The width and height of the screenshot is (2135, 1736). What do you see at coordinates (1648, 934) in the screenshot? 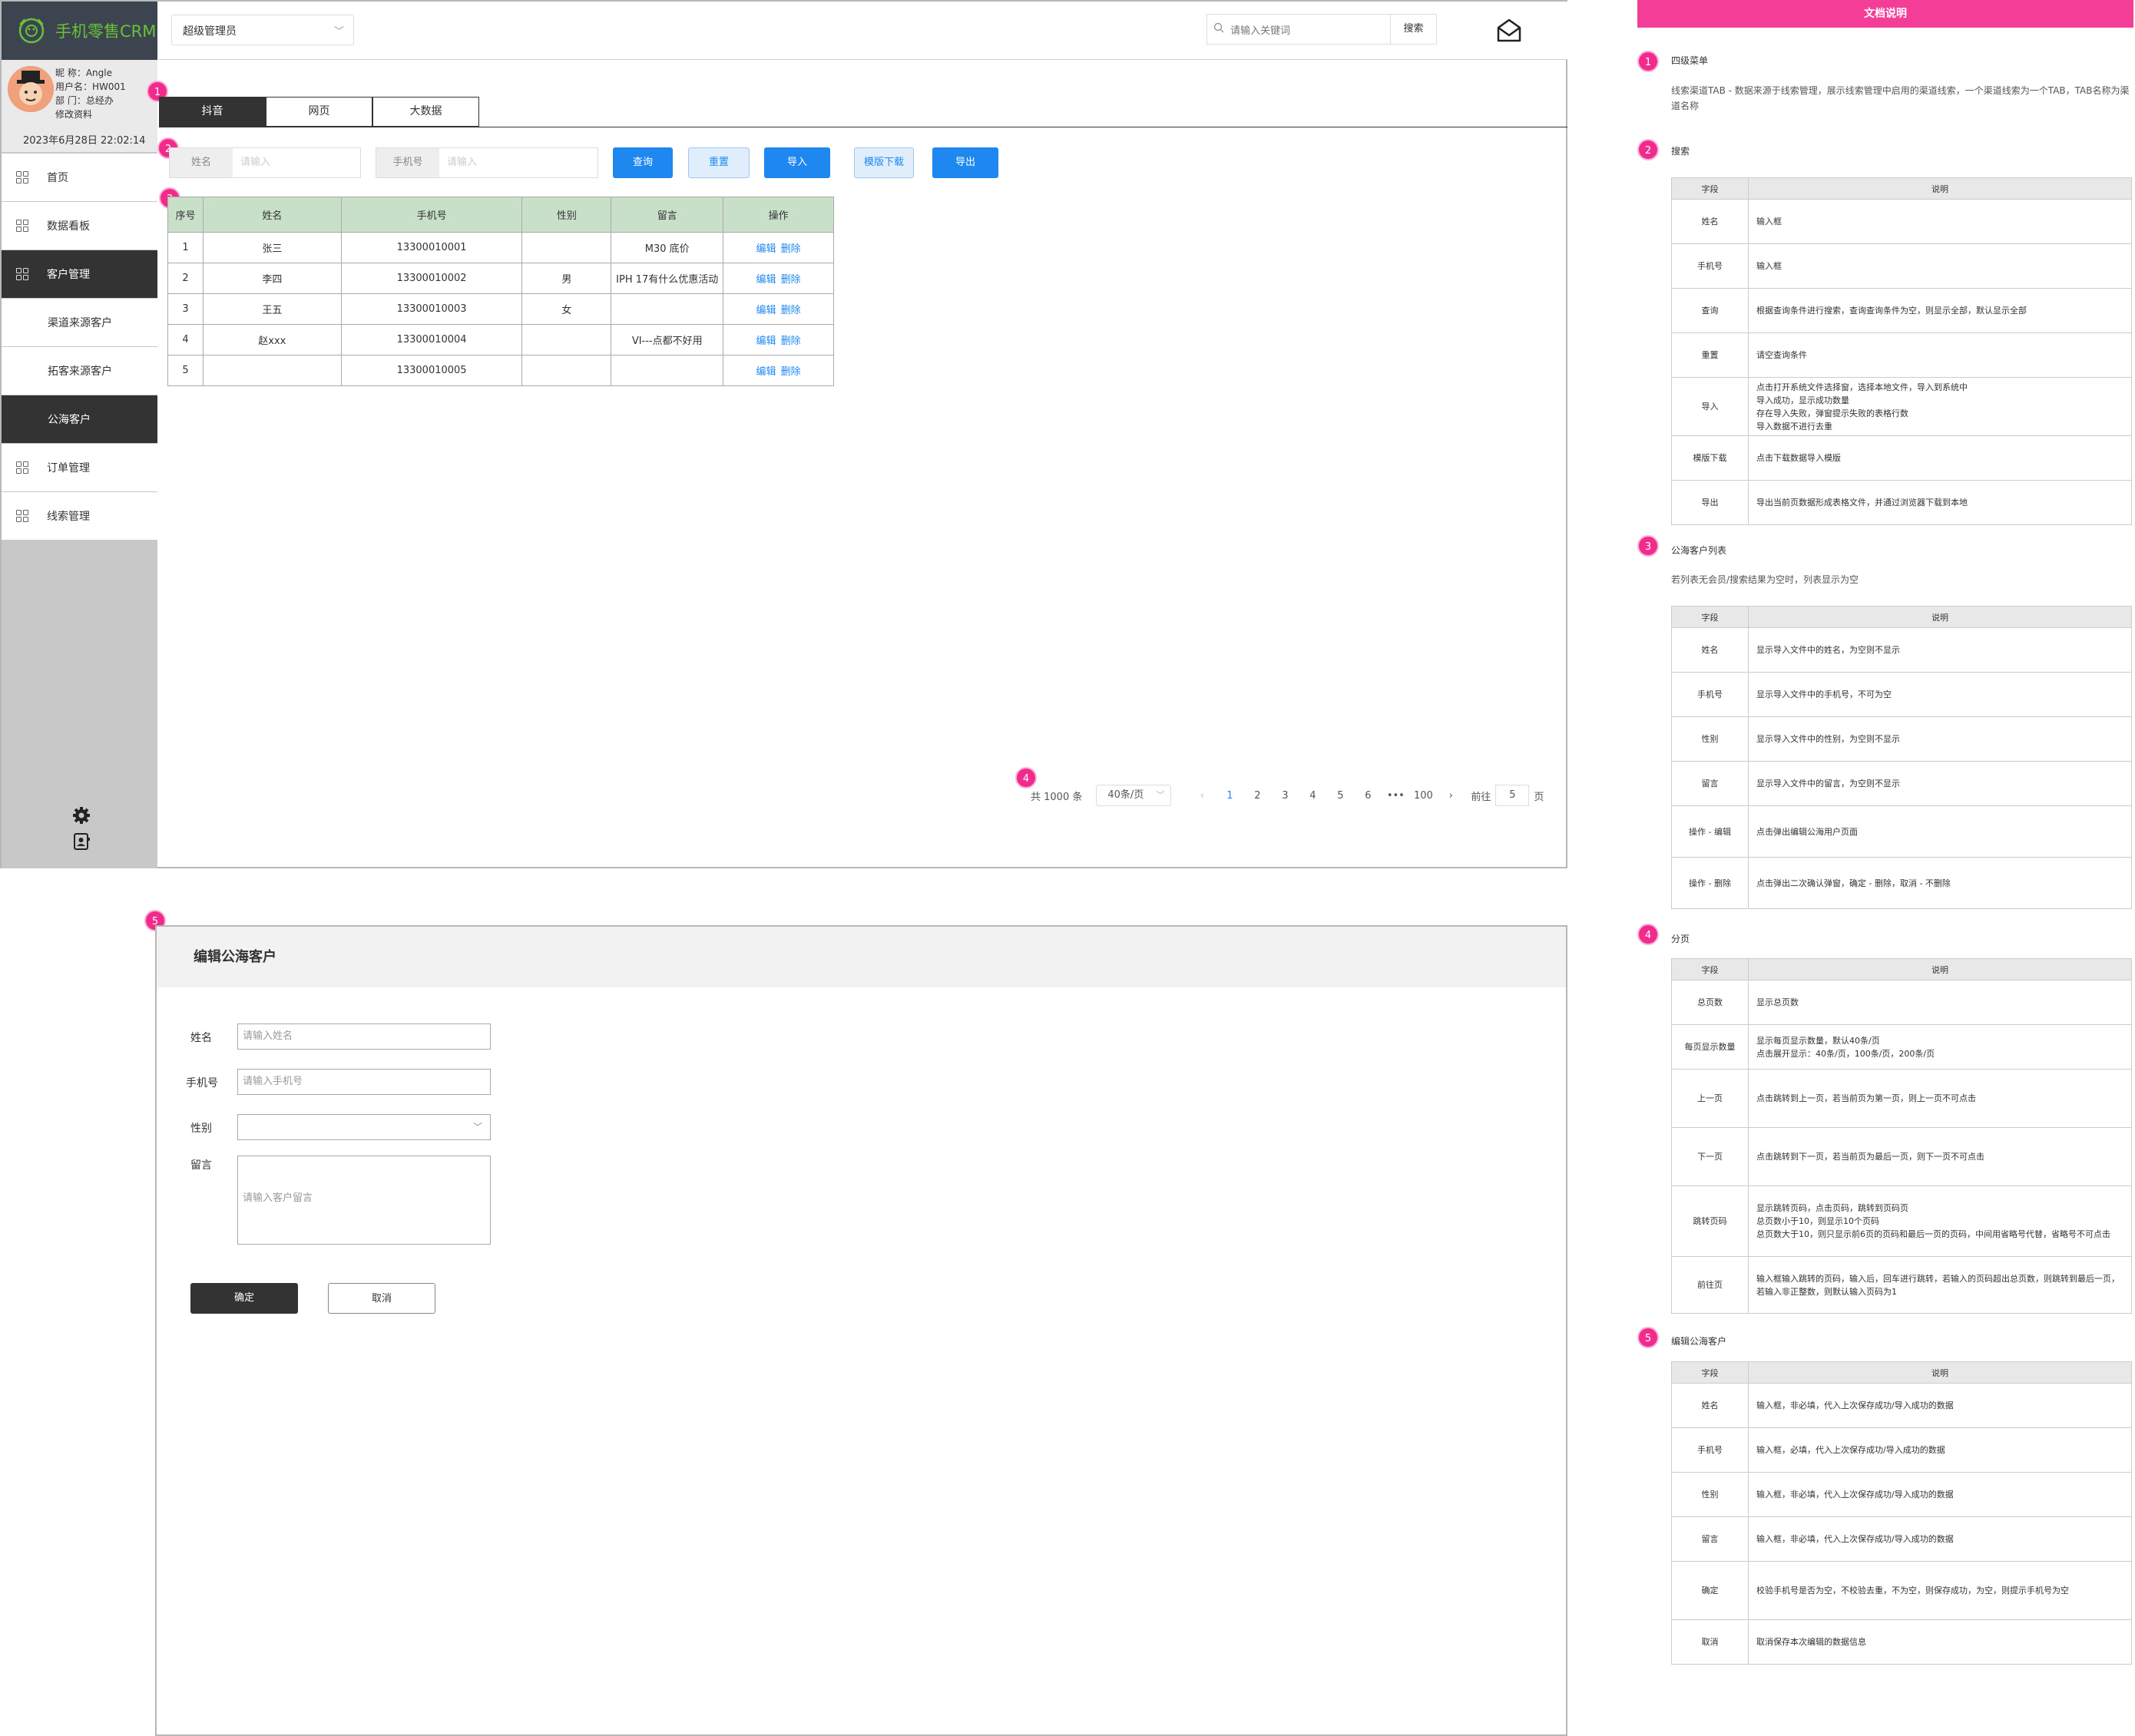
I see `doc-badge-4: 4` at bounding box center [1648, 934].